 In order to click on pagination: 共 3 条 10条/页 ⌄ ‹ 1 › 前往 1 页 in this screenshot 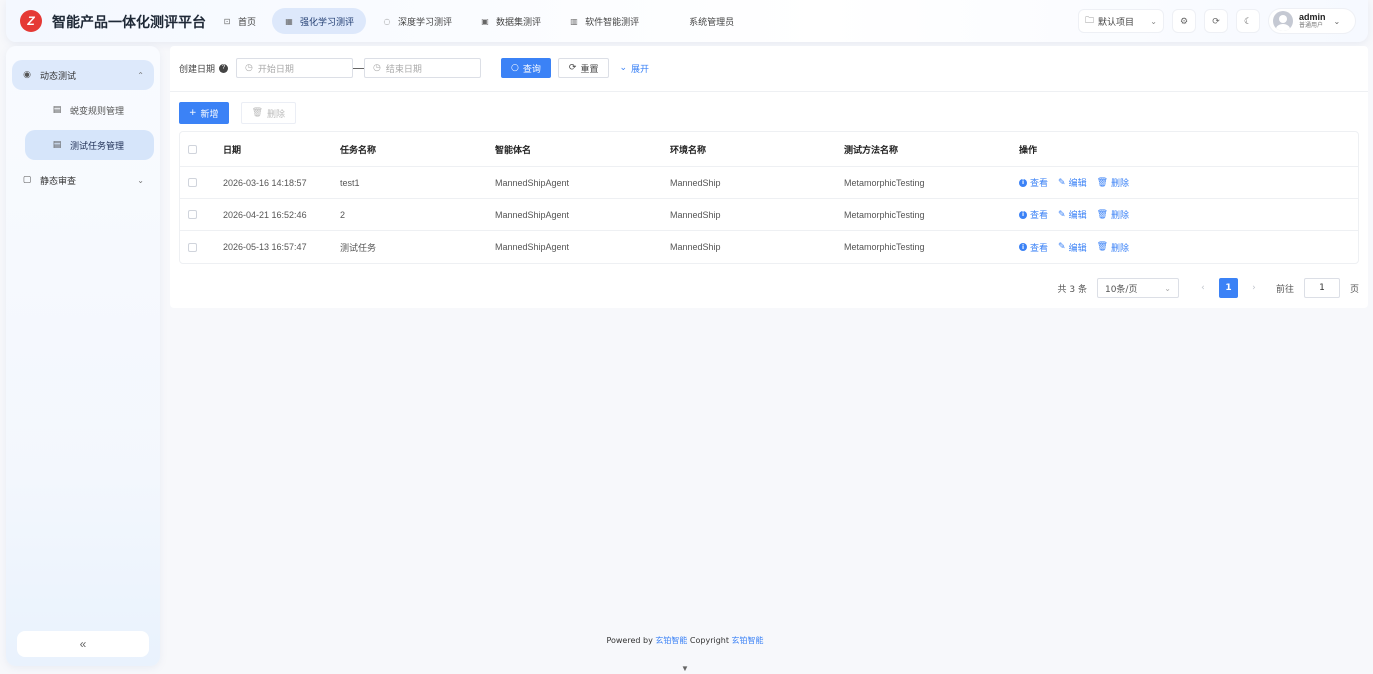, I will do `click(1208, 288)`.